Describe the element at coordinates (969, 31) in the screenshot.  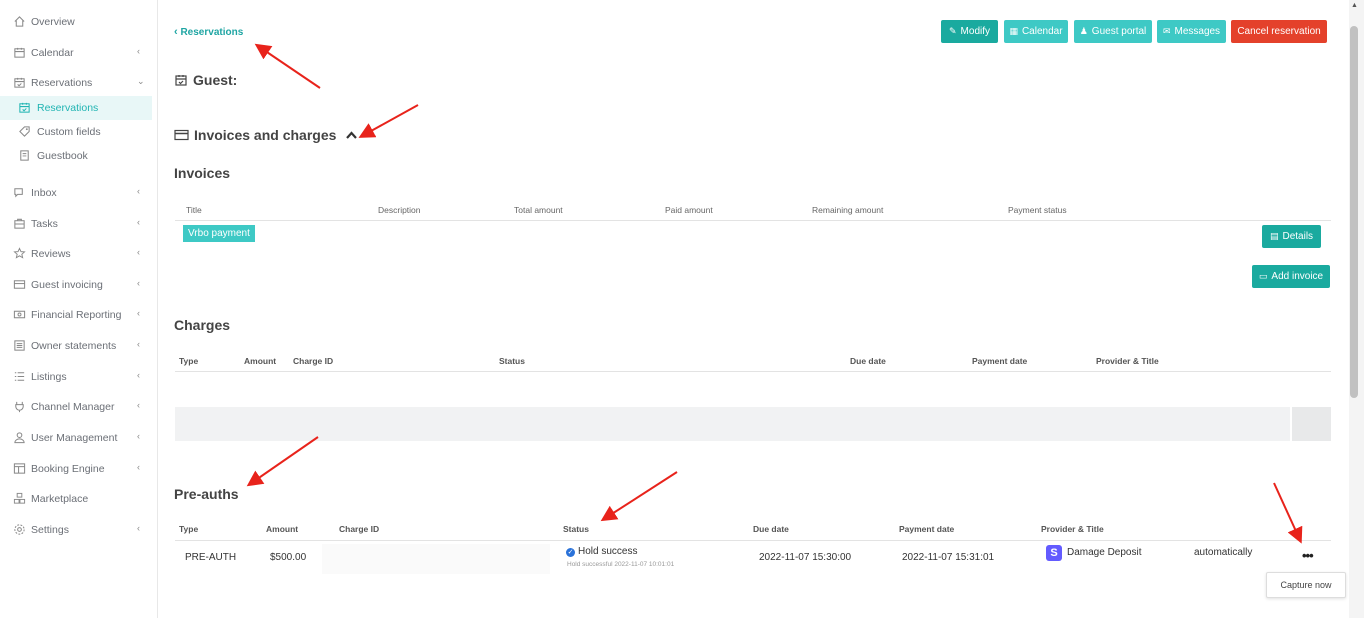
I see `modify-button: ✎ Modify` at that location.